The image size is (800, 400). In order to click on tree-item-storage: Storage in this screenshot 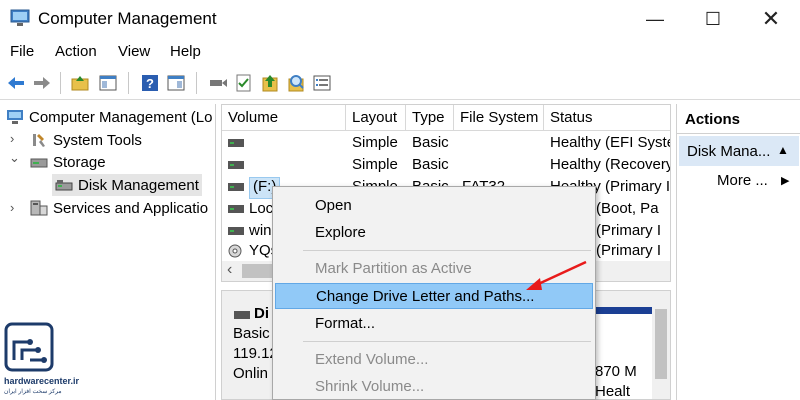, I will do `click(68, 162)`.